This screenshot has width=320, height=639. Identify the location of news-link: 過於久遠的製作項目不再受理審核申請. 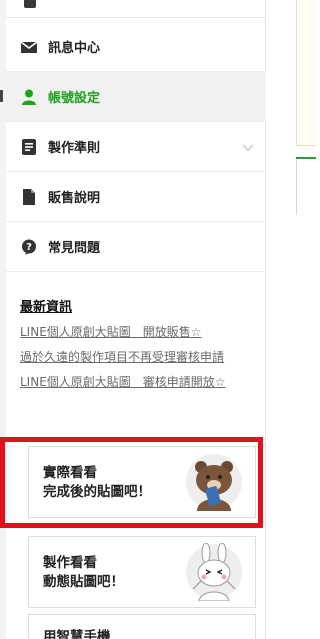
(140, 356).